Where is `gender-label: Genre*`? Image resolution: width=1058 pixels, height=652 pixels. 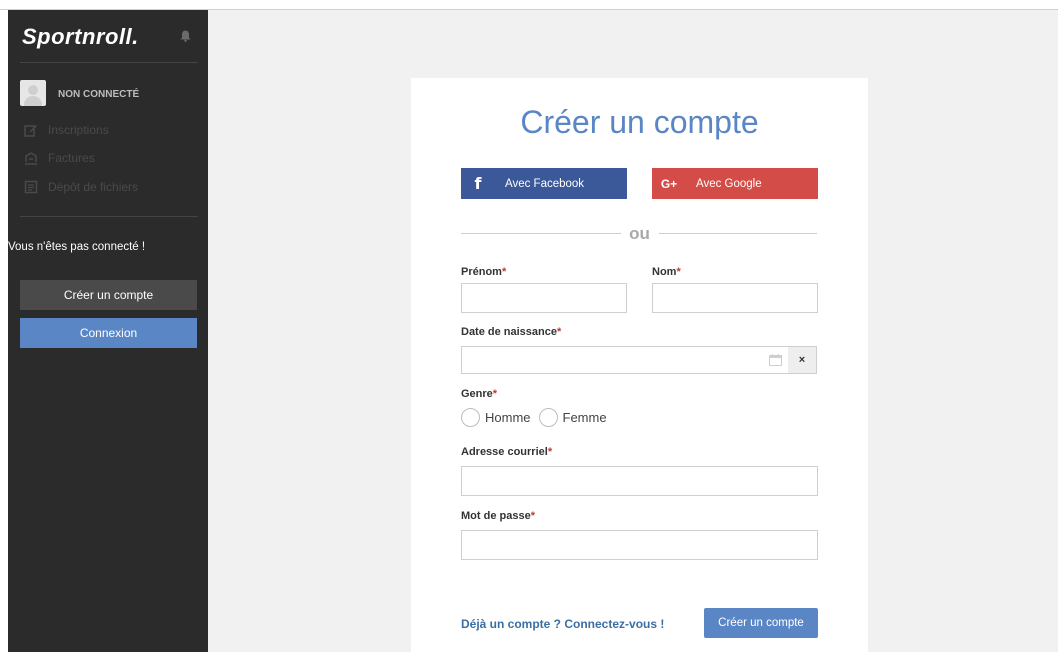 gender-label: Genre* is located at coordinates (479, 394).